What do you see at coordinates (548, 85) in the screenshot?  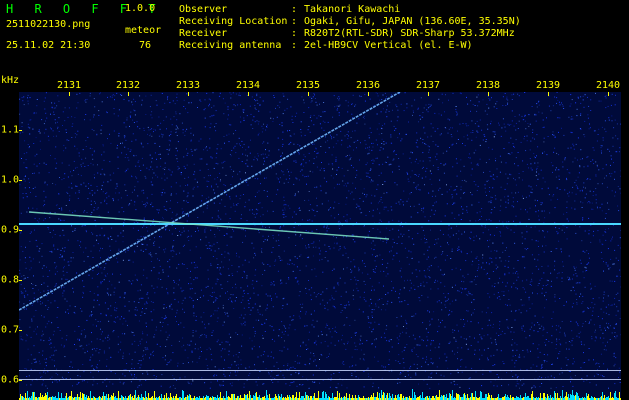 I see `x-tick-label: 2139` at bounding box center [548, 85].